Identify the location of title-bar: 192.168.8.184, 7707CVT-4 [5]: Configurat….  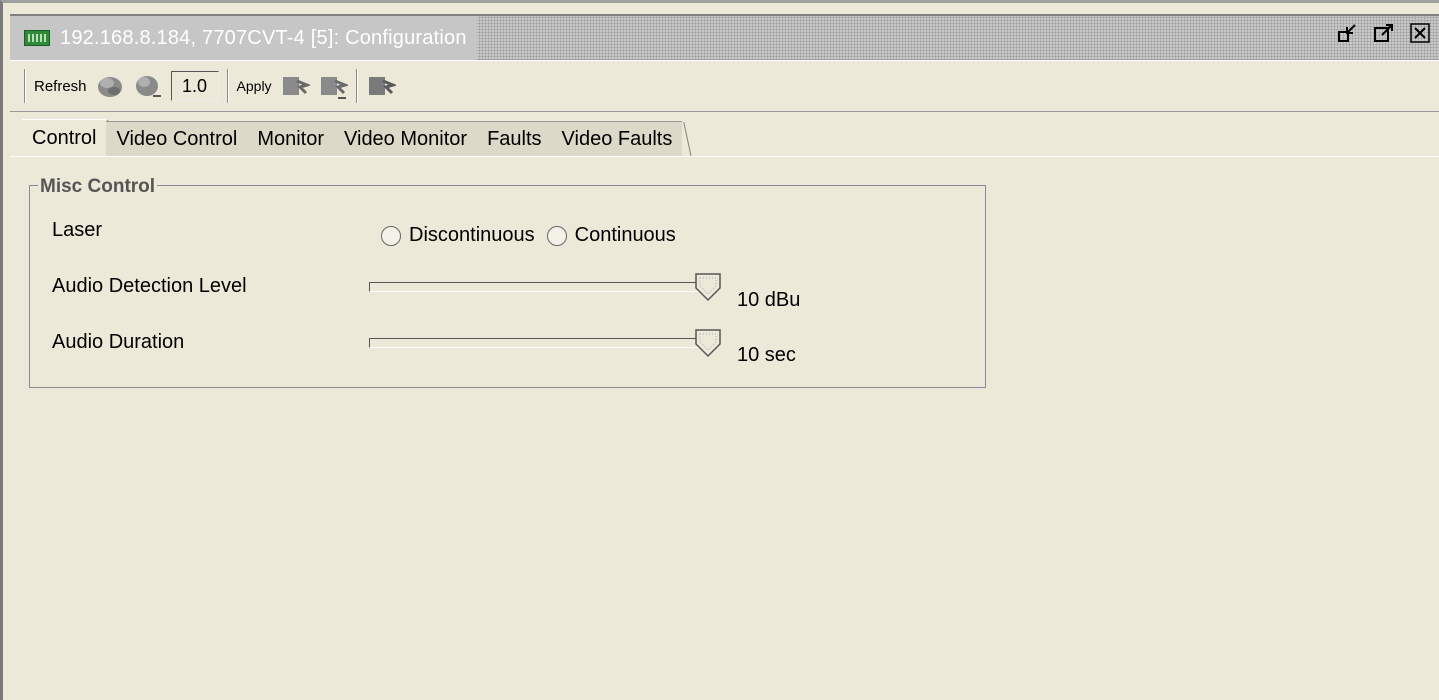
(724, 37).